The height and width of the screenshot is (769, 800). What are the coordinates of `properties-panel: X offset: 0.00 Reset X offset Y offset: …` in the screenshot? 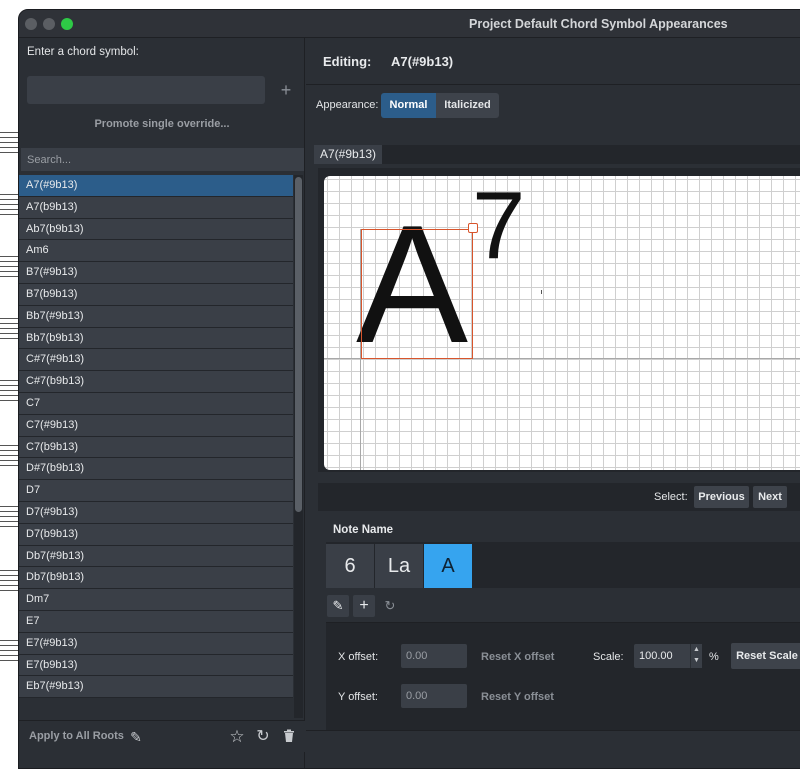 It's located at (563, 676).